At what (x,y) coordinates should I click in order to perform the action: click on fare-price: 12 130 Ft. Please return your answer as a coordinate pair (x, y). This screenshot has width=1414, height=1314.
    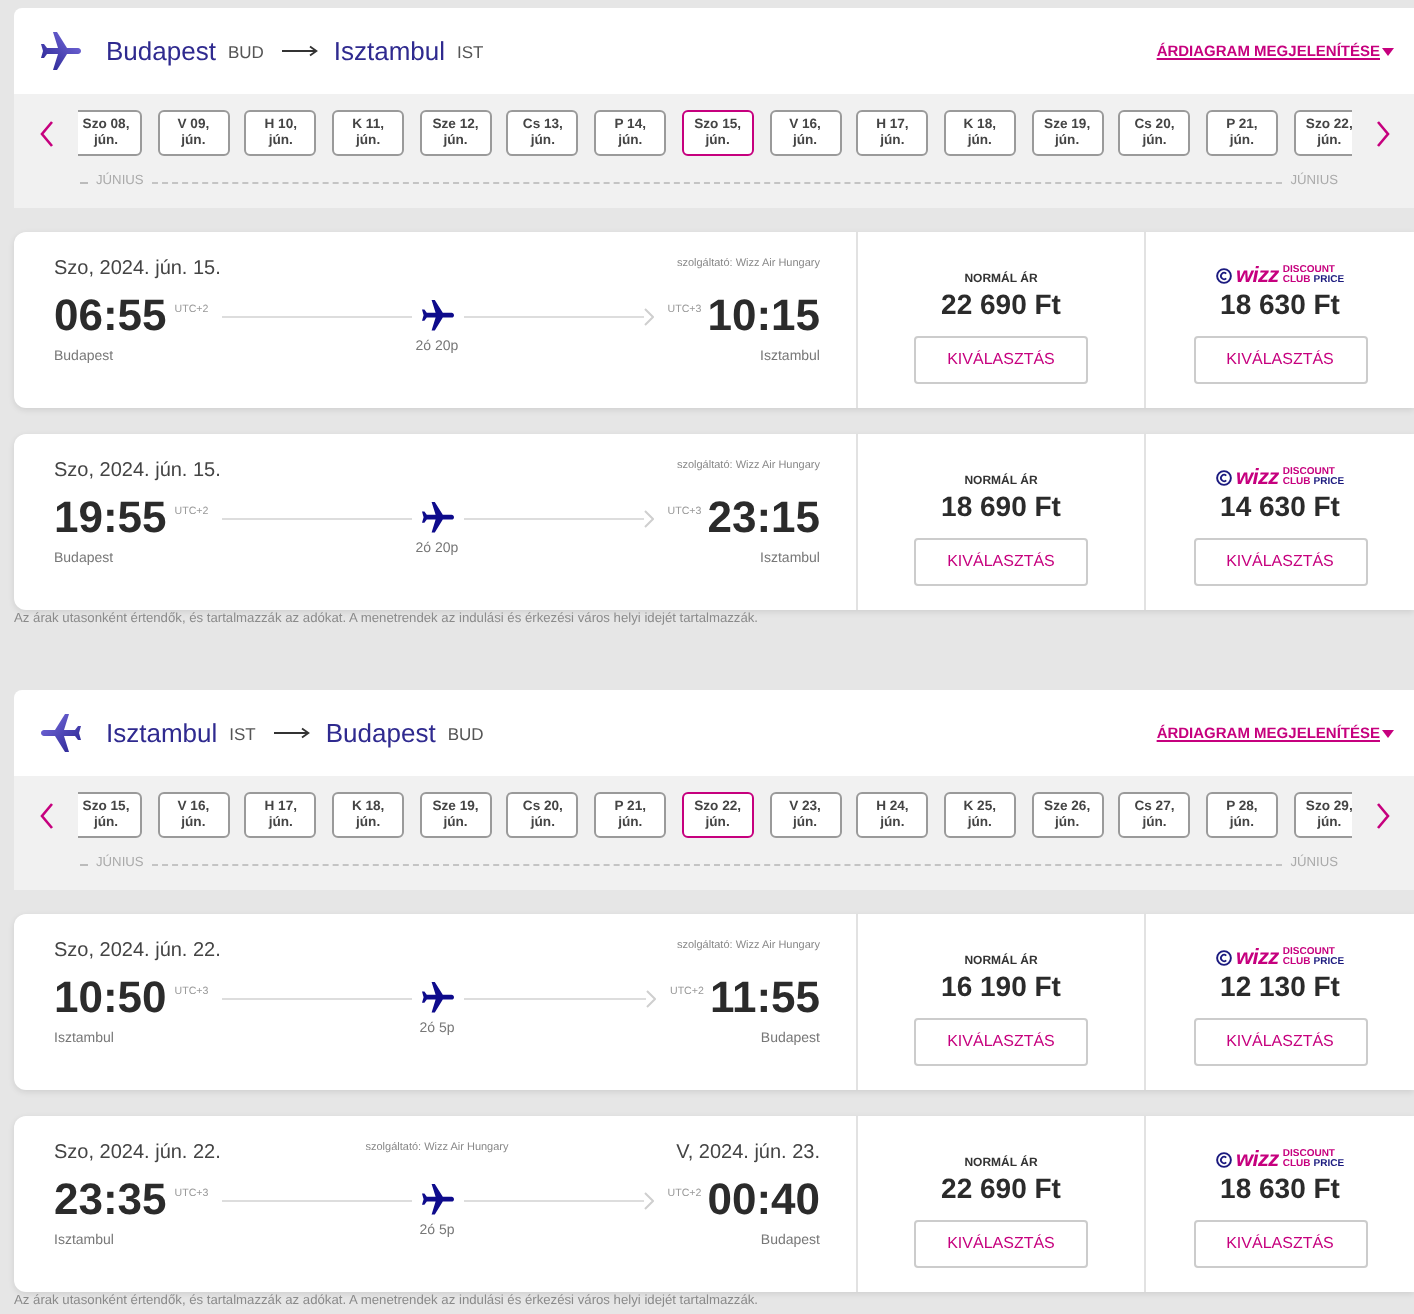
    Looking at the image, I should click on (1280, 986).